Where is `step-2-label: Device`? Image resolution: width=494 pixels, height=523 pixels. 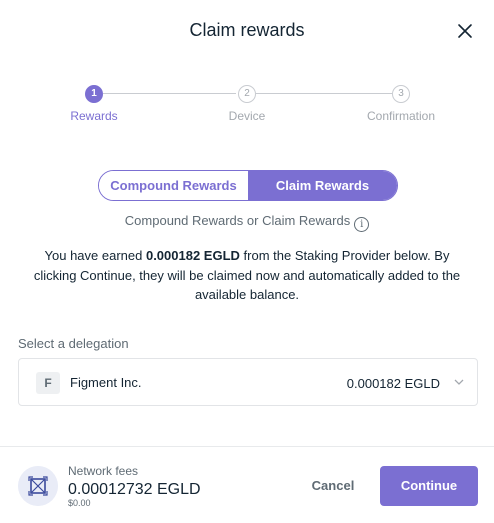
step-2-label: Device is located at coordinates (247, 116).